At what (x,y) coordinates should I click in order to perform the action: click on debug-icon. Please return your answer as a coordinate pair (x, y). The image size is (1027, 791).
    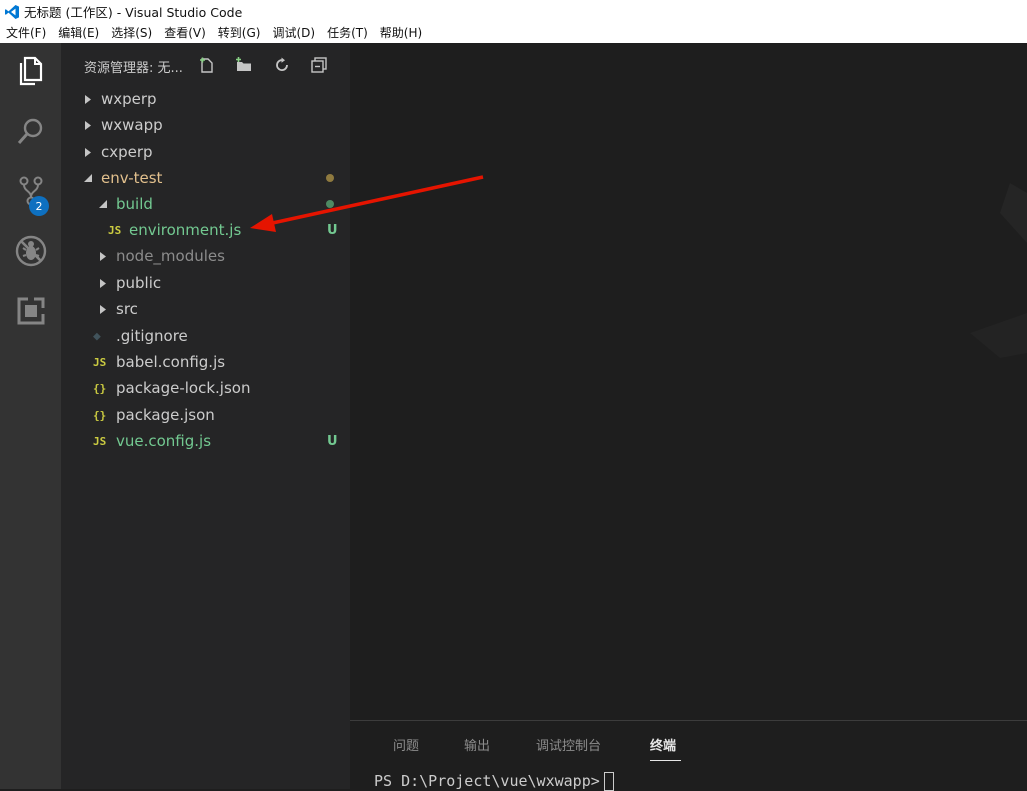
    Looking at the image, I should click on (31, 253).